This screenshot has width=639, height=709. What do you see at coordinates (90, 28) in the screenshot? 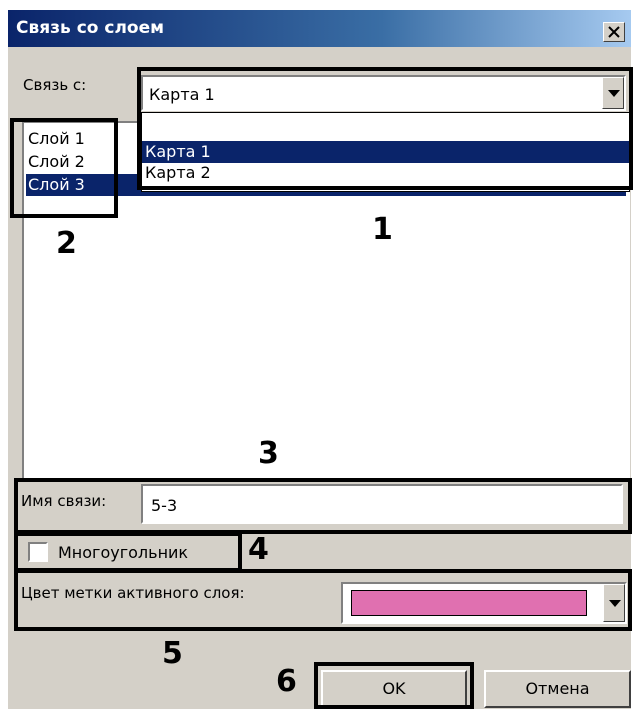
I see `window-title: Связь со слоем` at bounding box center [90, 28].